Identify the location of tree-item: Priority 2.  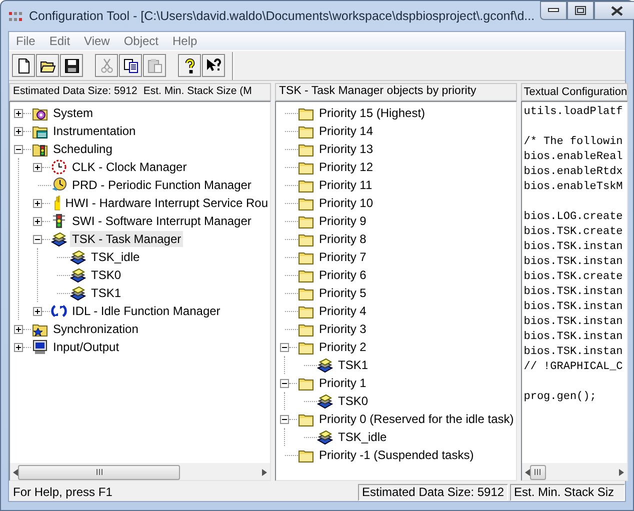
(342, 347).